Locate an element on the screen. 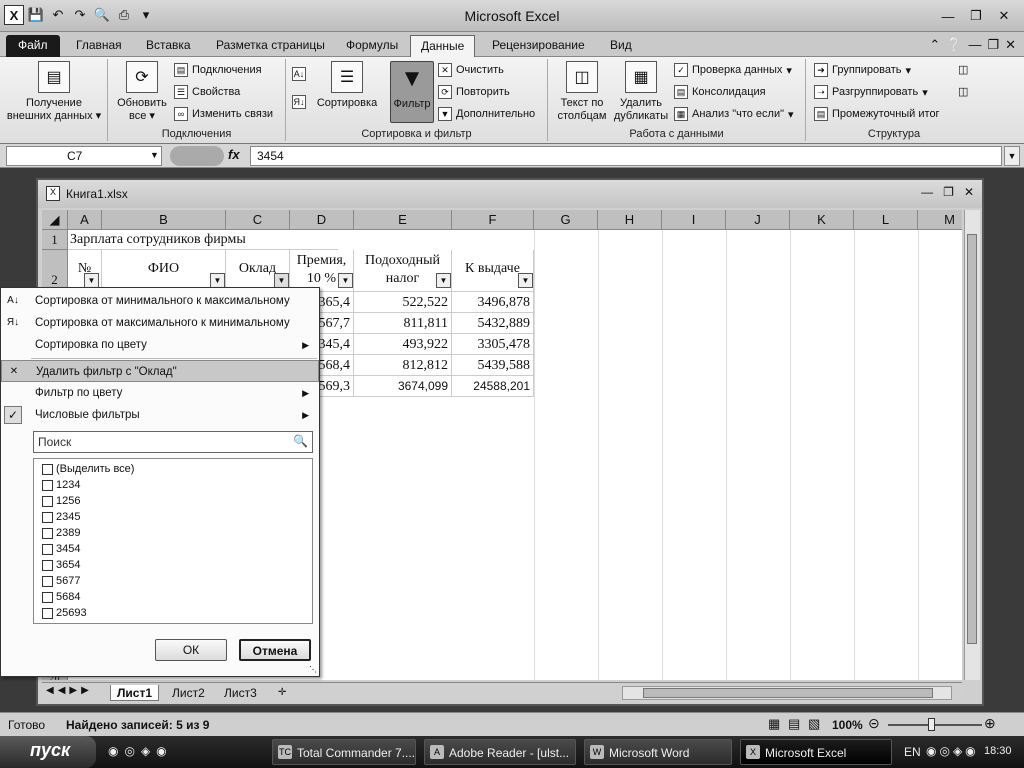 The width and height of the screenshot is (1024, 768). tab-formulas: Формулы is located at coordinates (372, 46).